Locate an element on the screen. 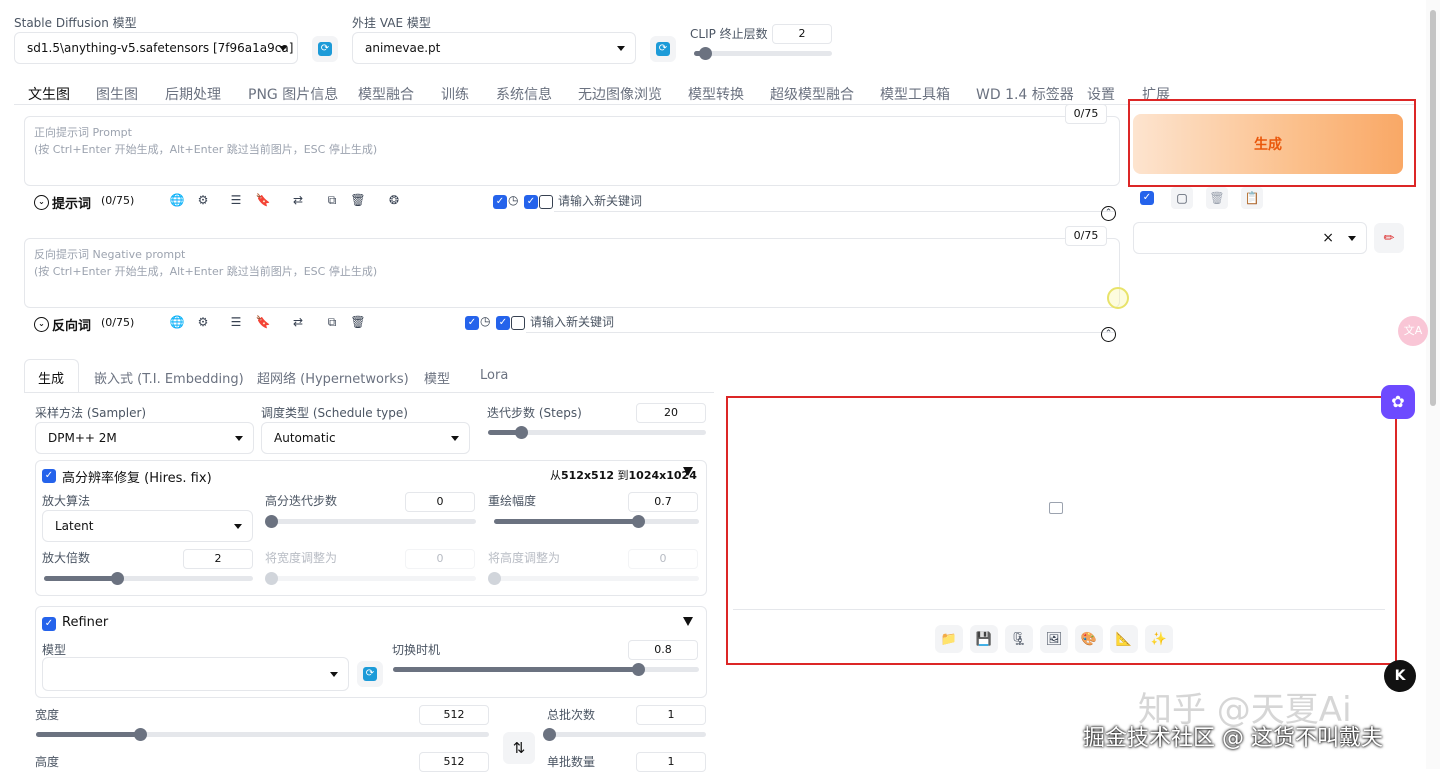 The image size is (1440, 772). clip-slider is located at coordinates (763, 53).